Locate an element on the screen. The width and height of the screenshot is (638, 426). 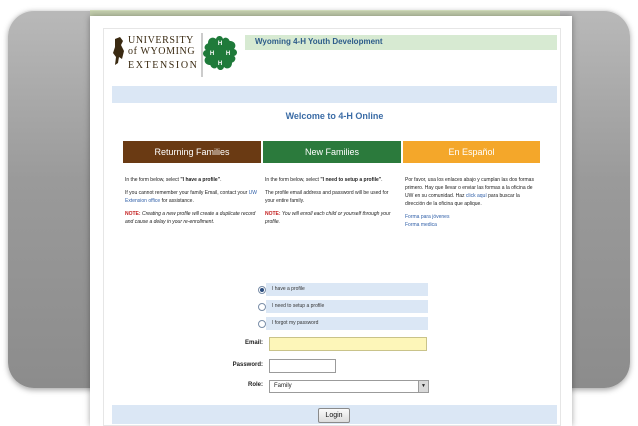
chevron-down-icon: ▼ is located at coordinates (423, 386).